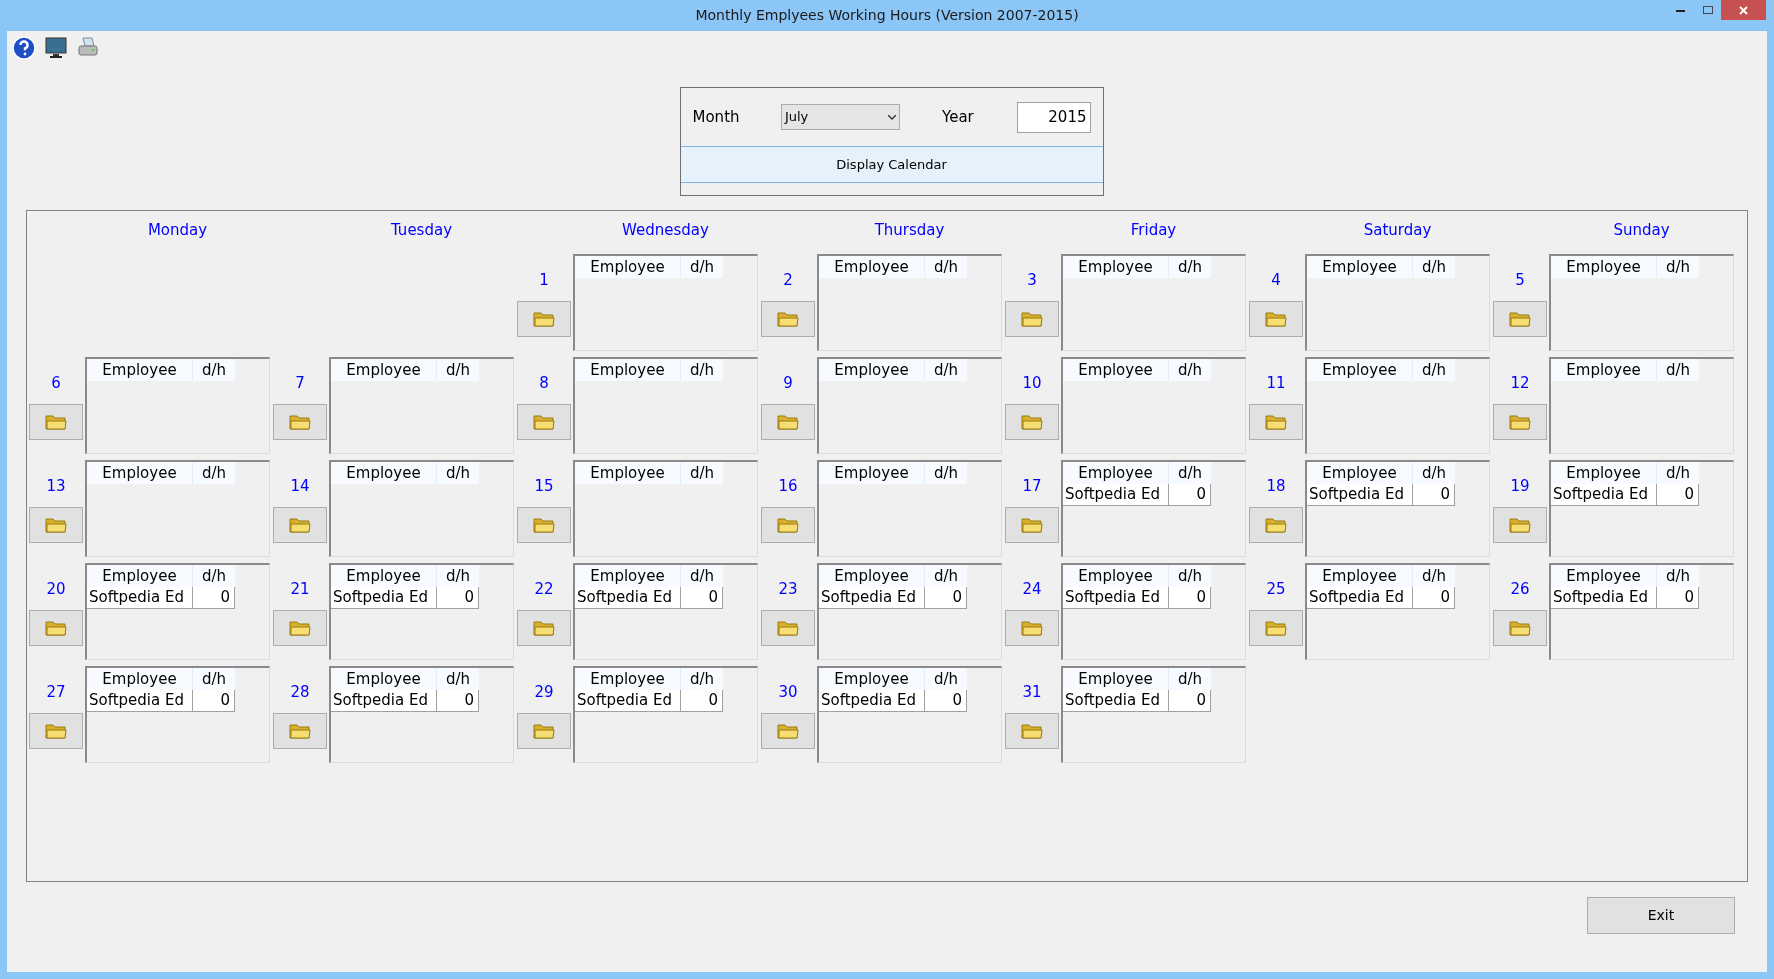  I want to click on day-number: 4, so click(1276, 280).